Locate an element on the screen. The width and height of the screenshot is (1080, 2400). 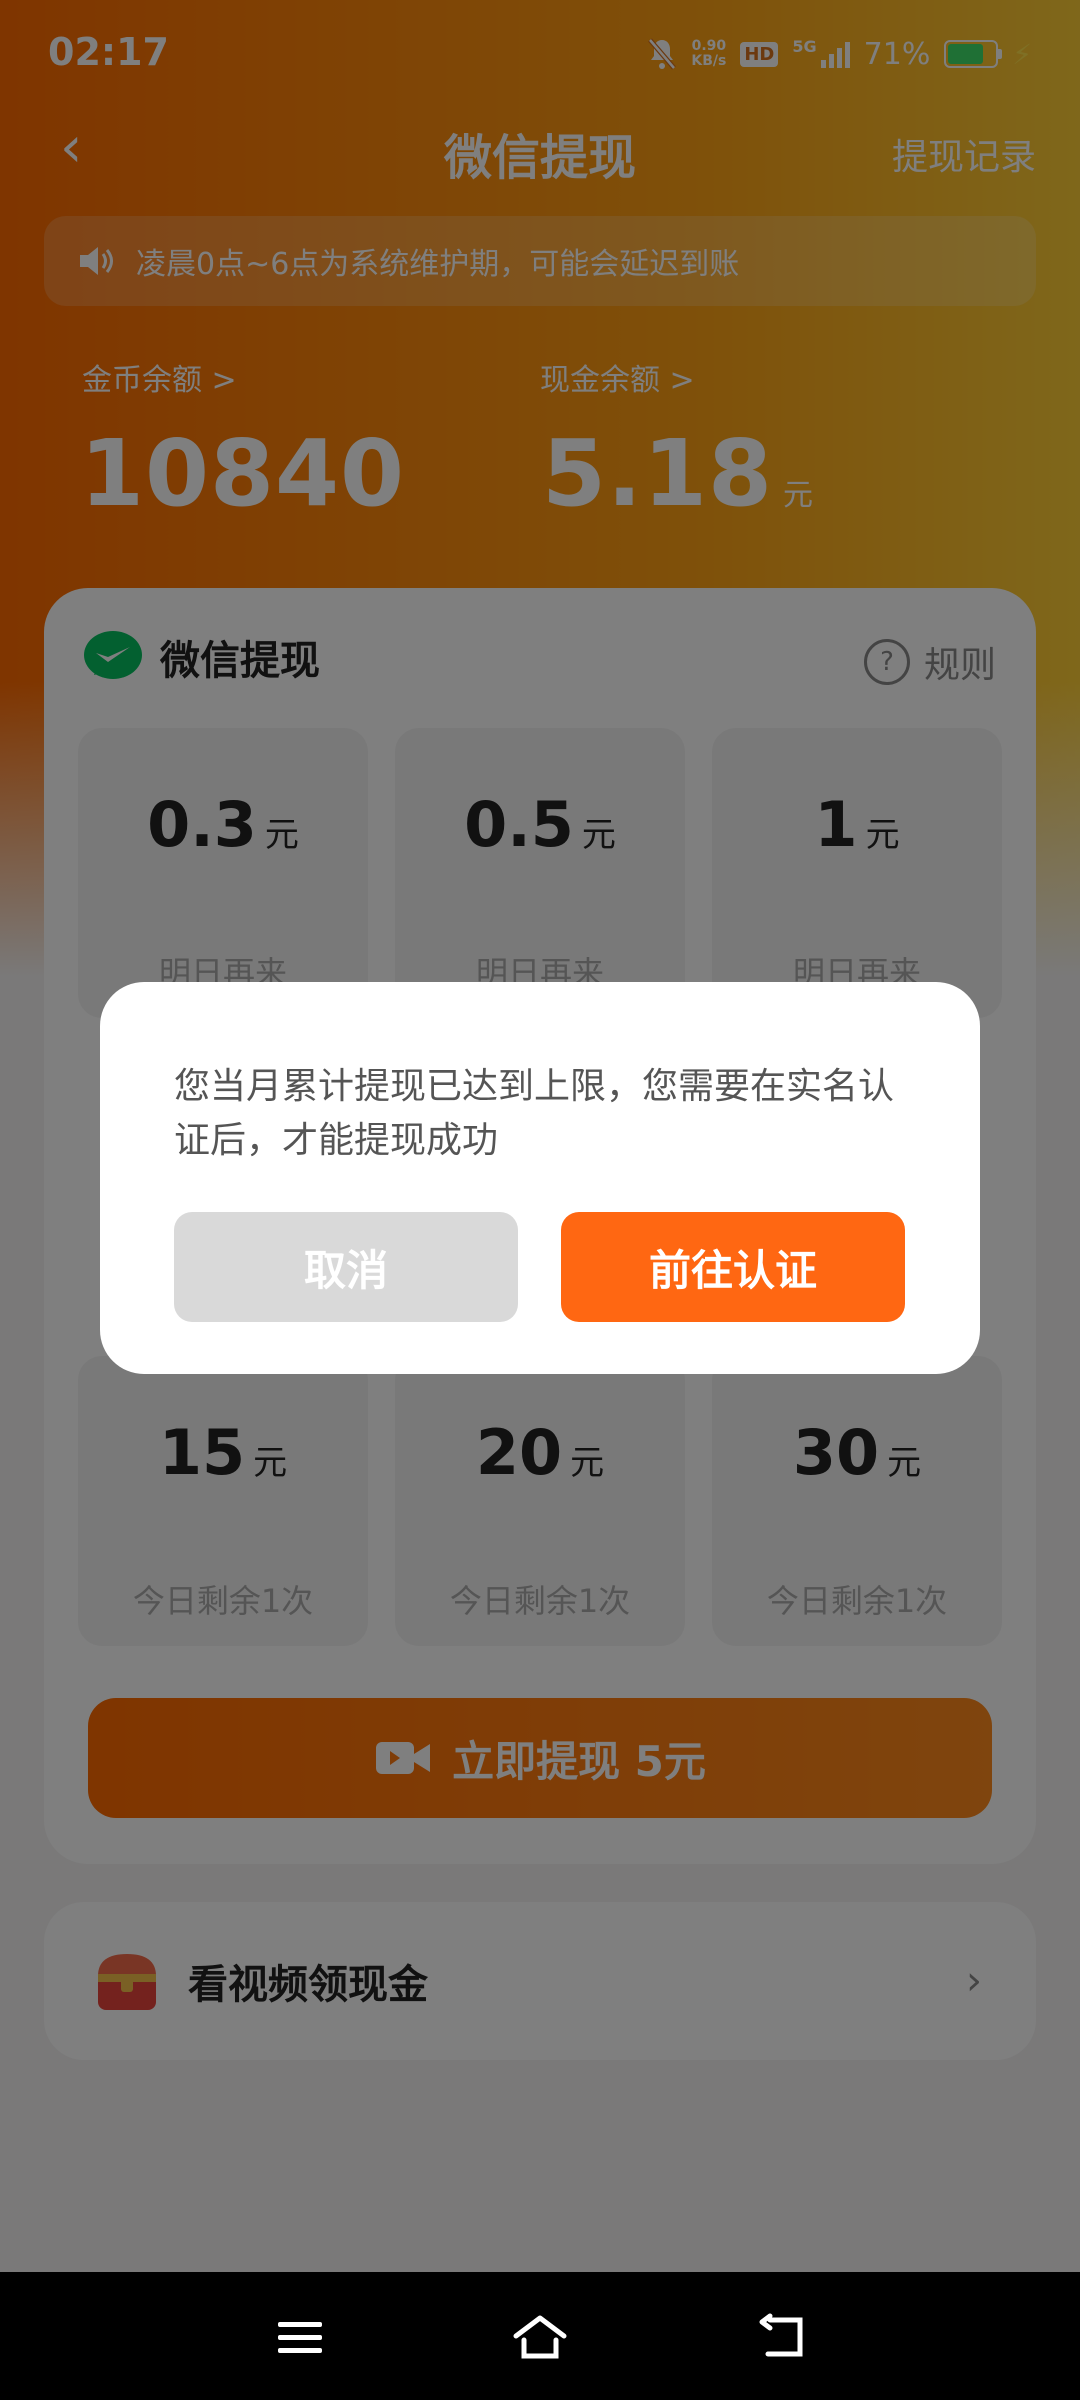
go-verify-button: 前往认证 is located at coordinates (733, 1267).